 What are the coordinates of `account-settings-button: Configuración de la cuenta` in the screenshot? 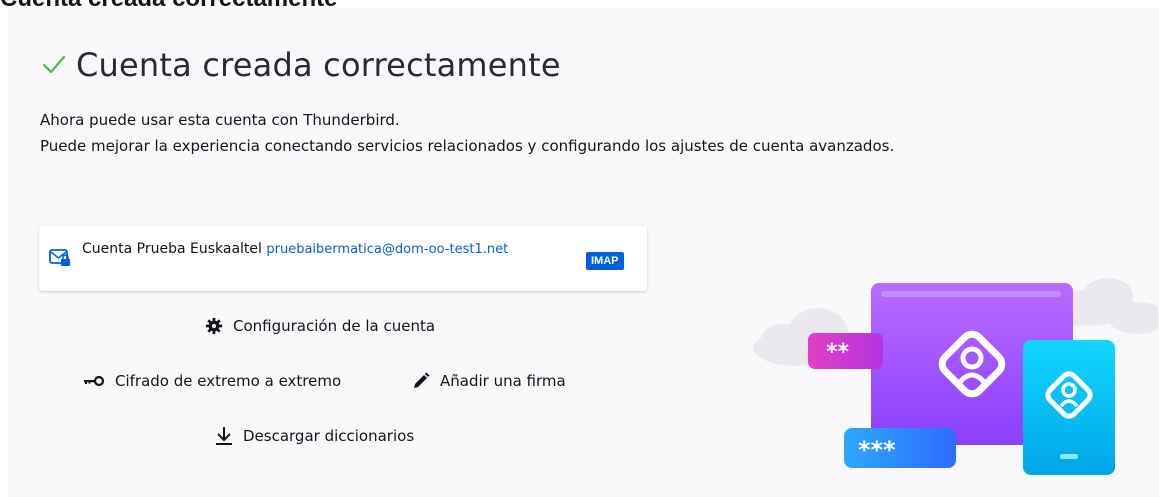 It's located at (320, 326).